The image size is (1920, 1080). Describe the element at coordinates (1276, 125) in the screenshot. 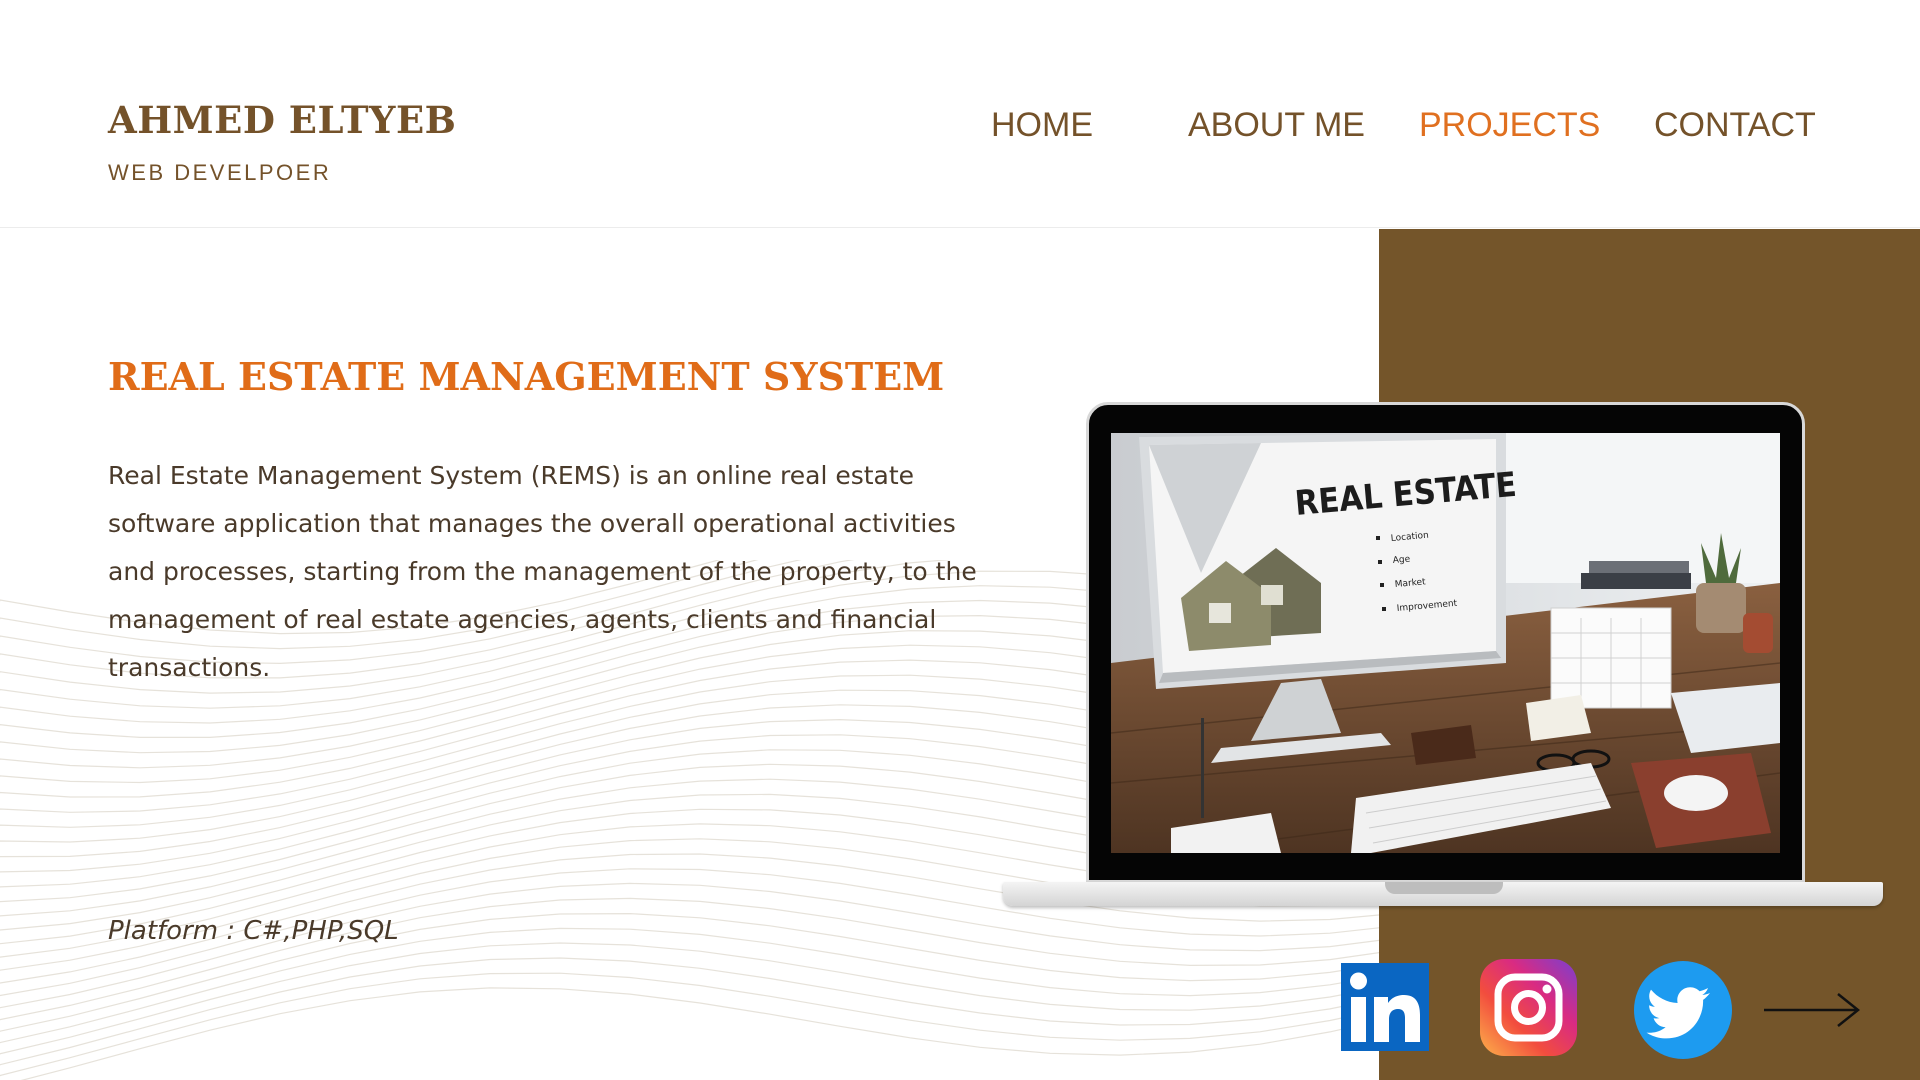

I see `nav-about-me: ABOUT ME` at that location.